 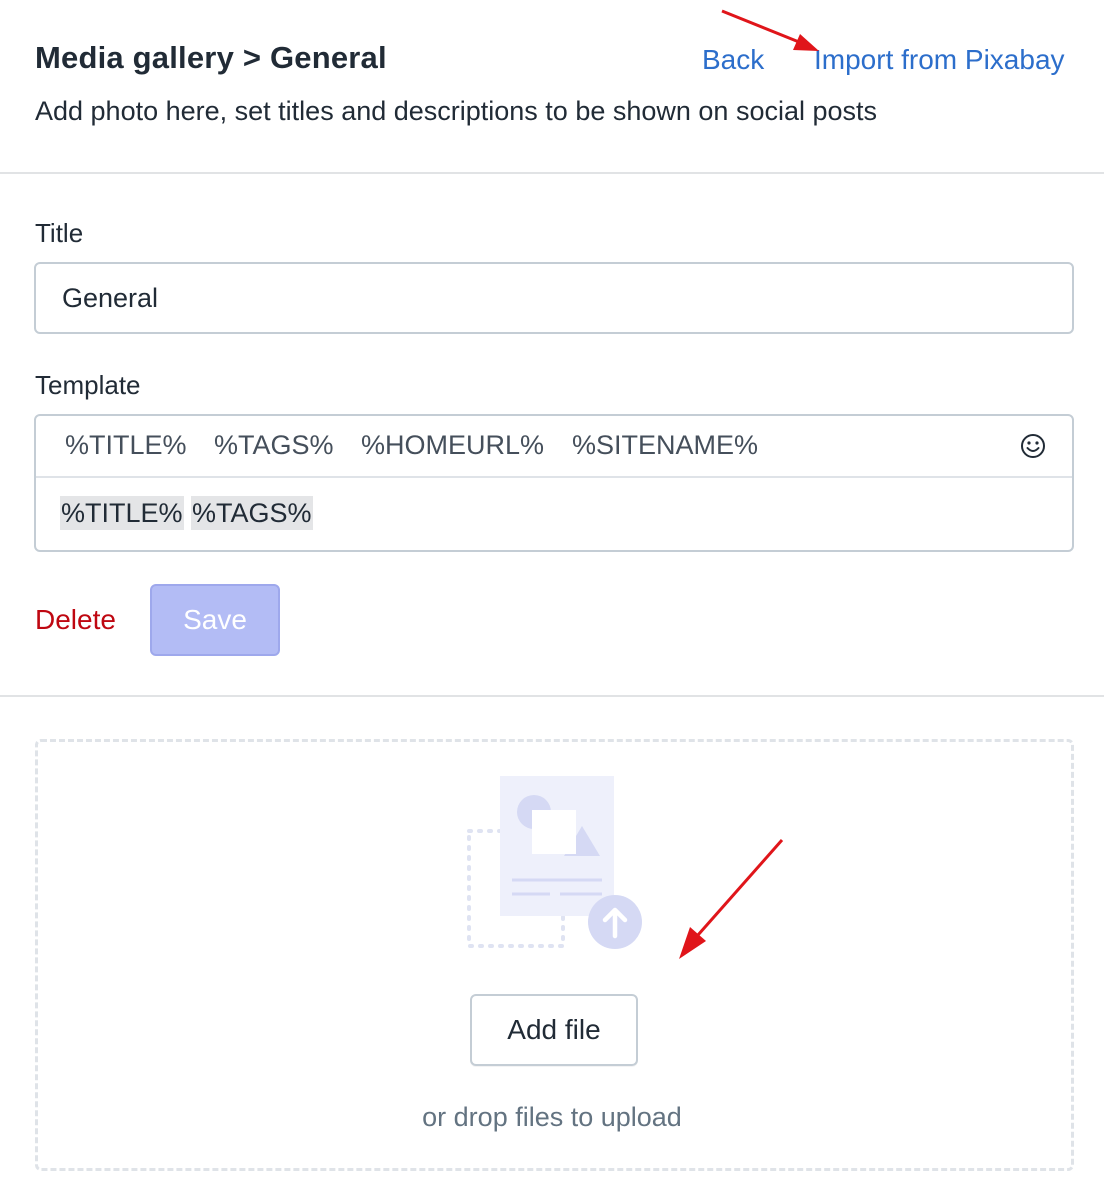 I want to click on template-token-tags: %TAGS%, so click(x=252, y=513).